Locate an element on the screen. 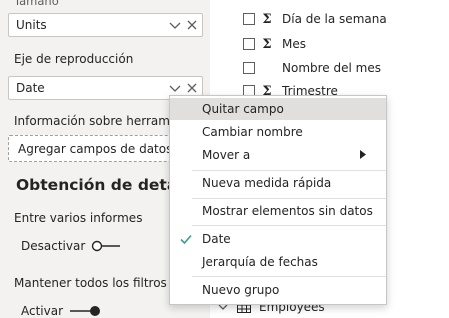 The height and width of the screenshot is (318, 449). keep-filters-toggle-row: Activar is located at coordinates (61, 311).